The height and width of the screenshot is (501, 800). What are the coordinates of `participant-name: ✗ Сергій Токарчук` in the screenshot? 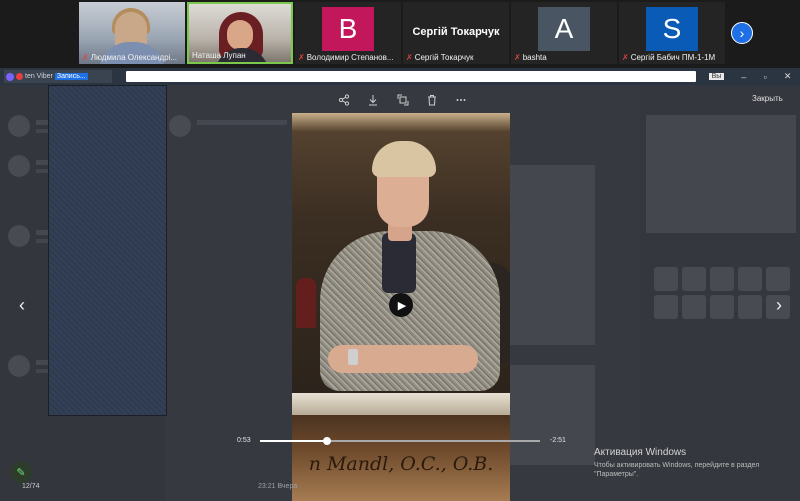 It's located at (440, 57).